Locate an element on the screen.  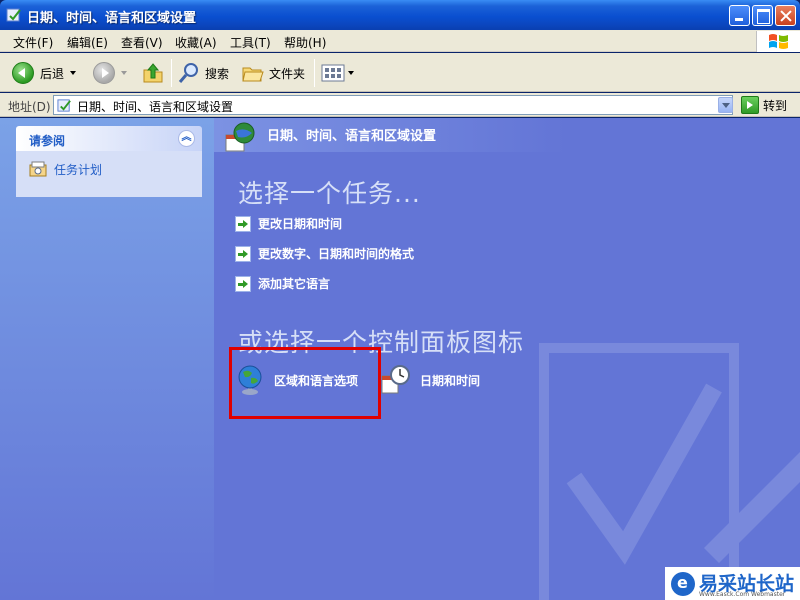
site-logo-icon is located at coordinates (683, 584).